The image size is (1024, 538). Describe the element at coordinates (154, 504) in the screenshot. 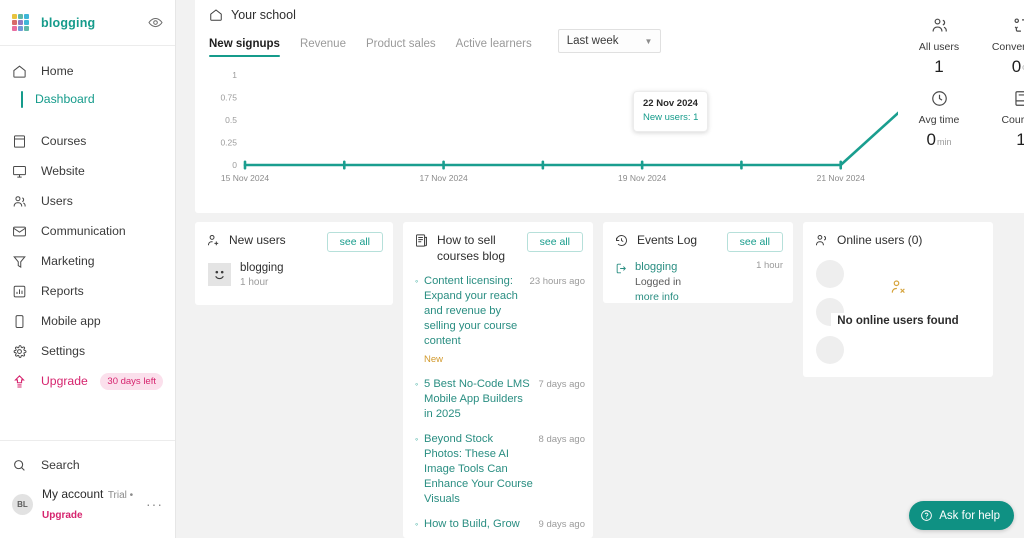

I see `ellipsis-icon: ···` at that location.